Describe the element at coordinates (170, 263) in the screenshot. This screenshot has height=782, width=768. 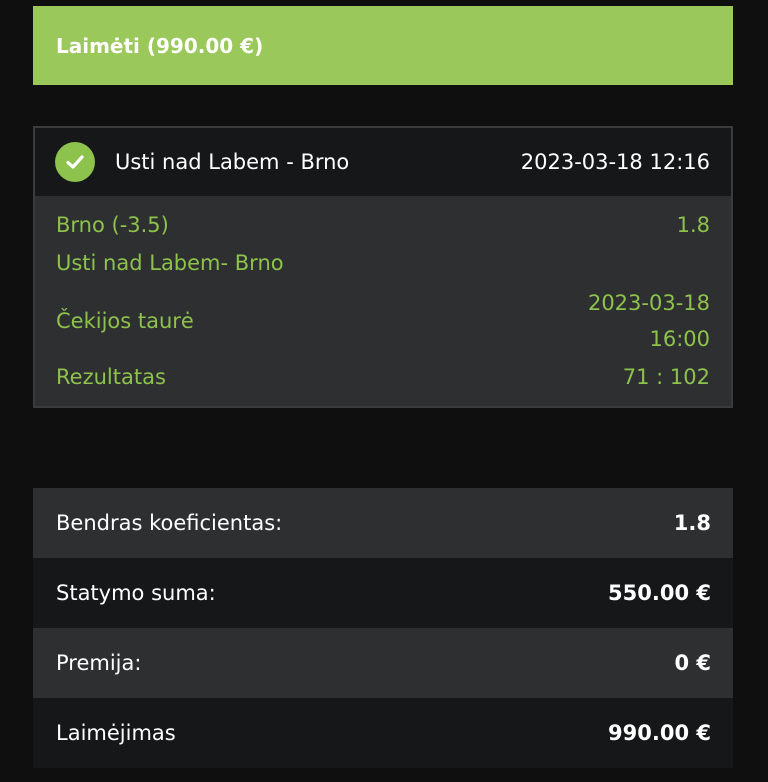
I see `match-name: Usti nad Labem- Brno` at that location.